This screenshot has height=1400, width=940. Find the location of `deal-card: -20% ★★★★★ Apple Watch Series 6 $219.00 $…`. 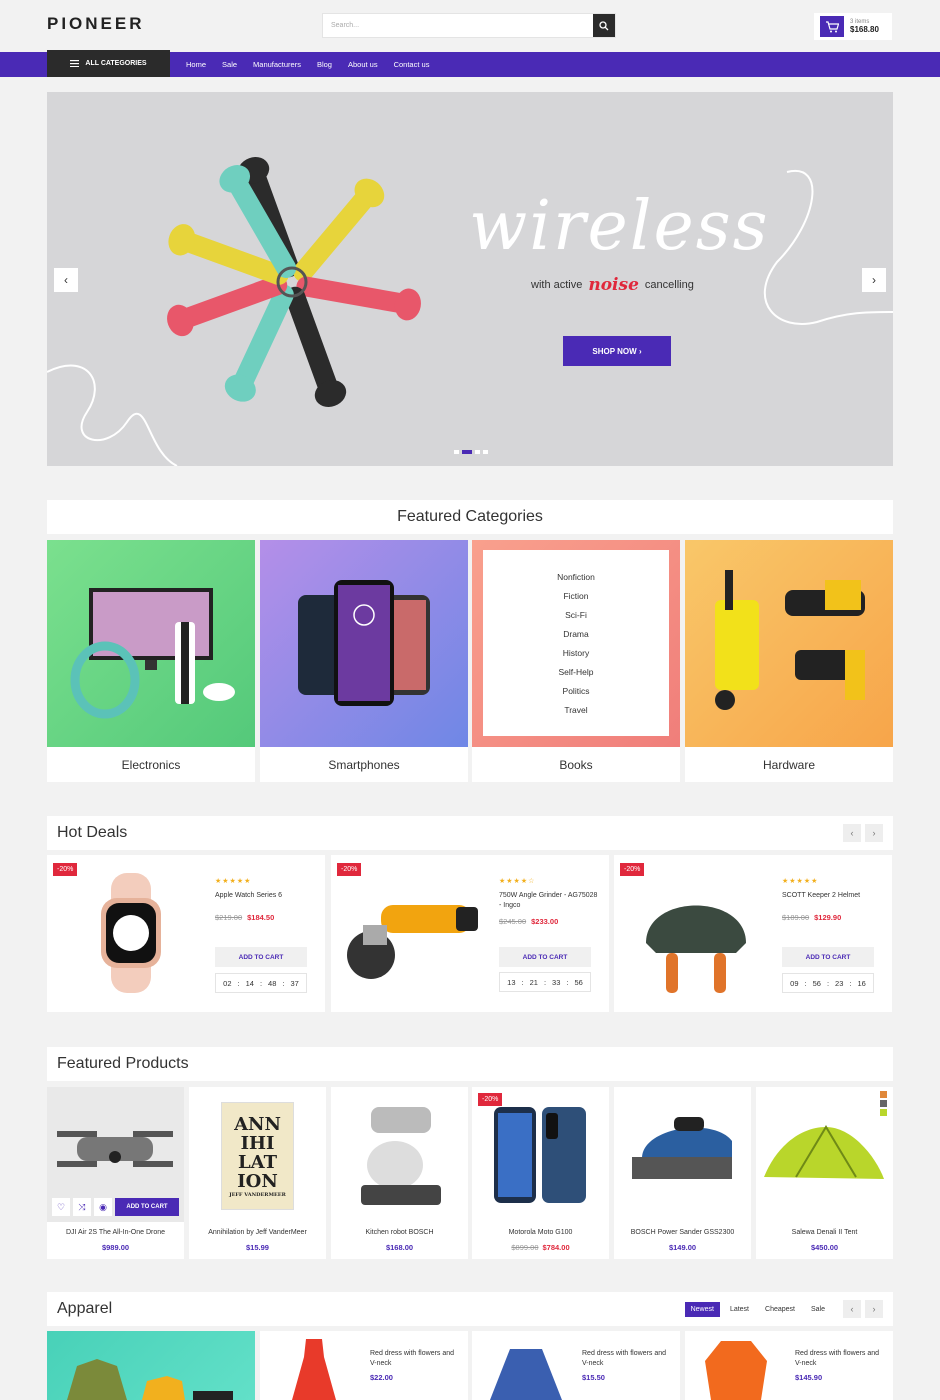

deal-card: -20% ★★★★★ Apple Watch Series 6 $219.00 $… is located at coordinates (186, 933).